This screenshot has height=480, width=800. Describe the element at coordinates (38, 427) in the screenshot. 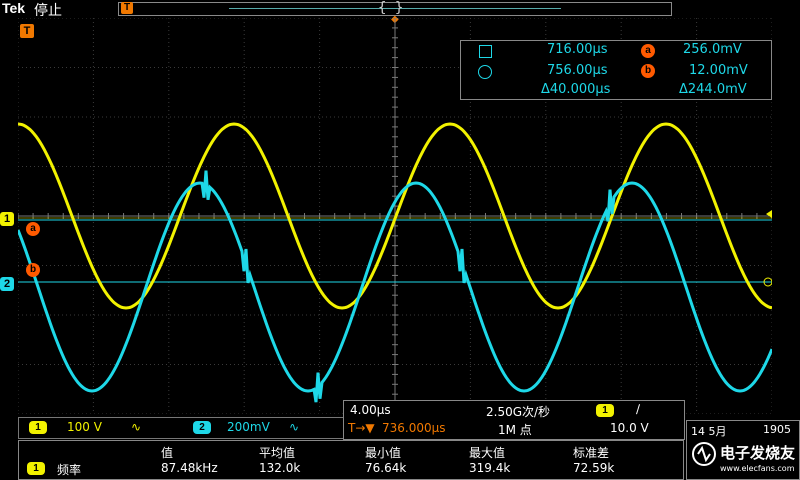

I see `ch1-chip: 1` at that location.